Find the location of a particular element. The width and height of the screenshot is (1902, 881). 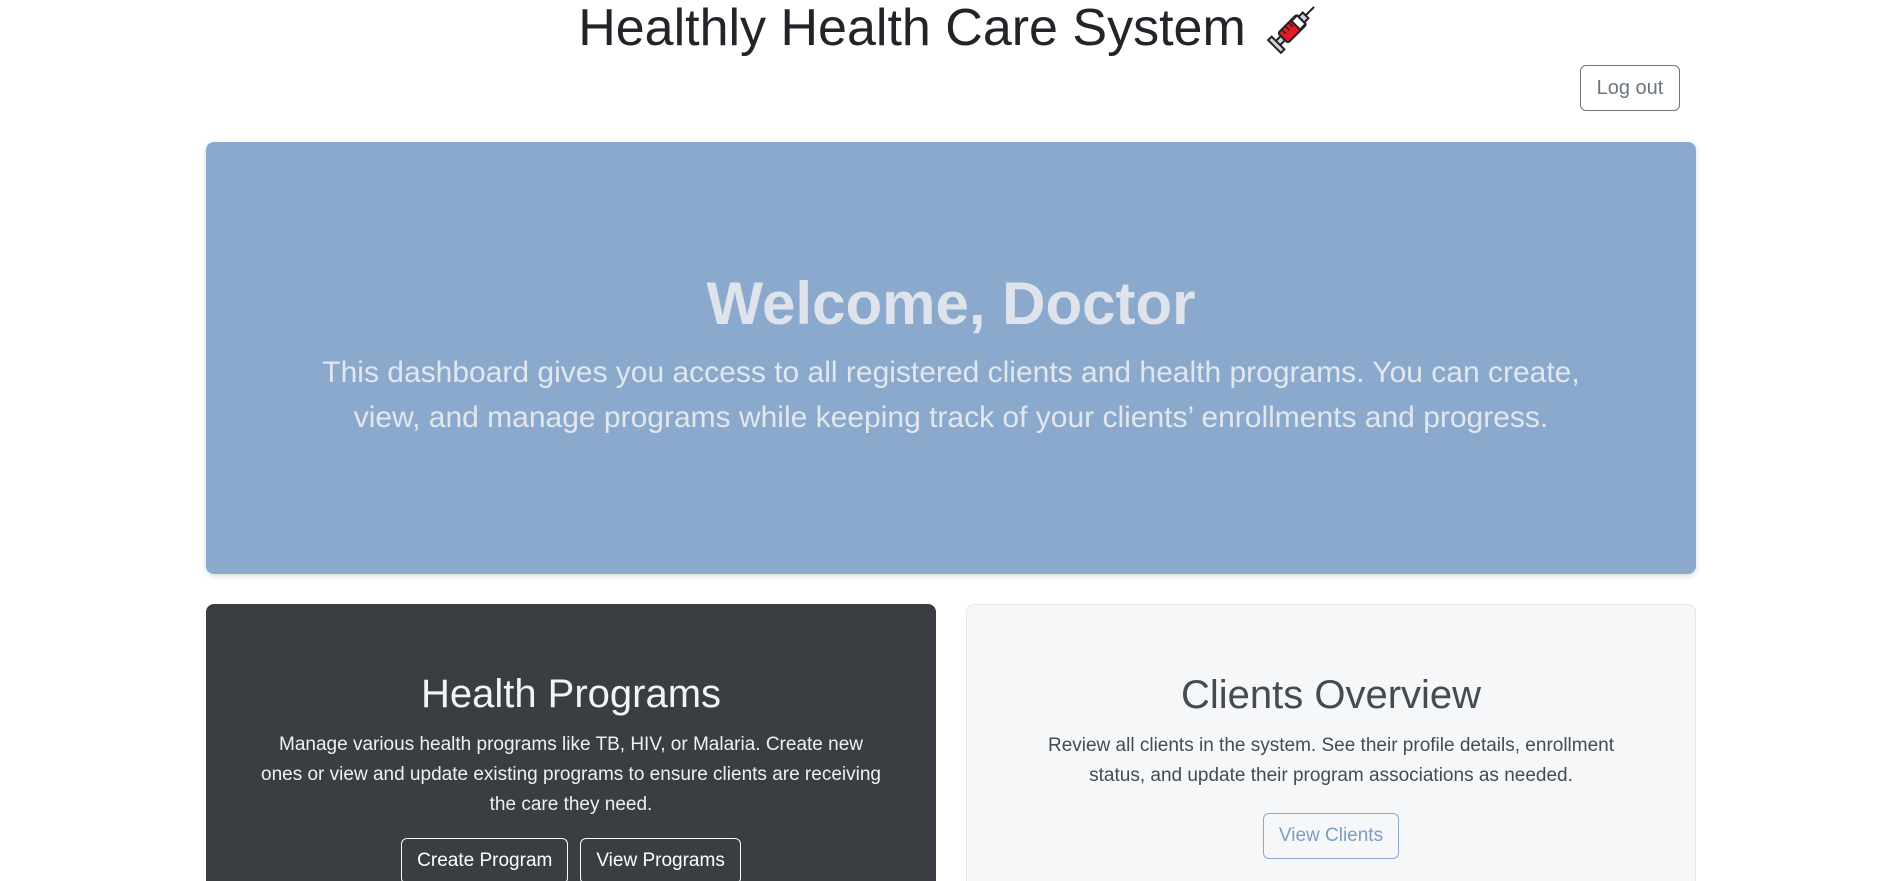

header: Healthly Health Care System is located at coordinates (951, 30).